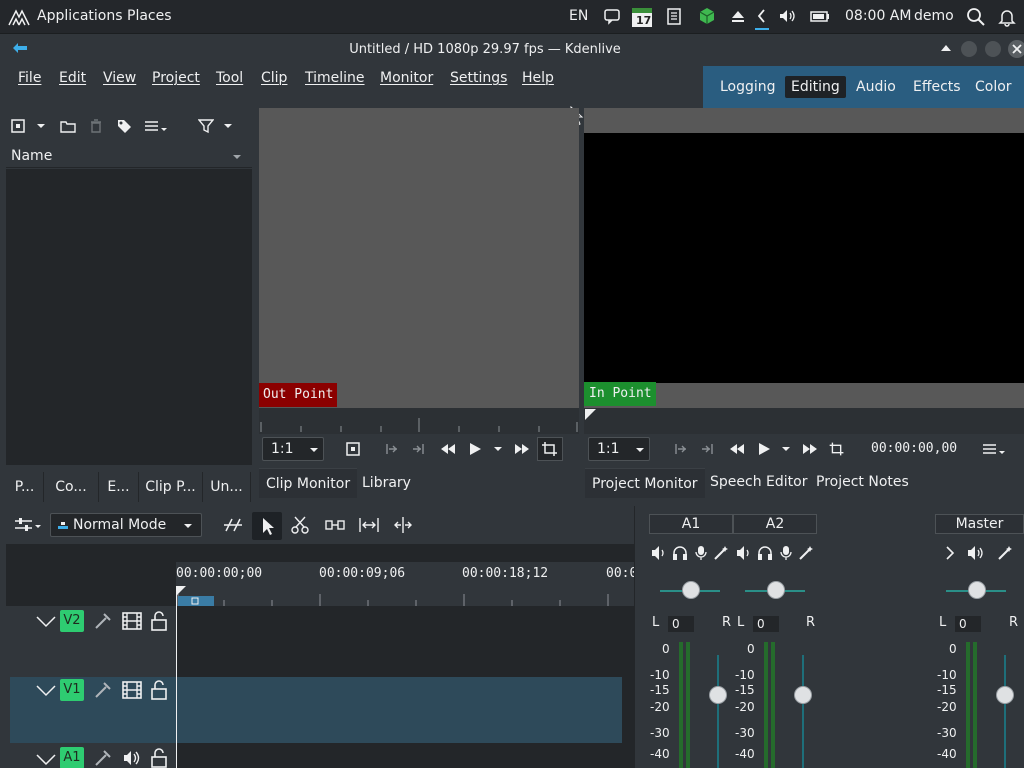 Image resolution: width=1024 pixels, height=768 pixels. I want to click on filter-dropdown-icon, so click(228, 126).